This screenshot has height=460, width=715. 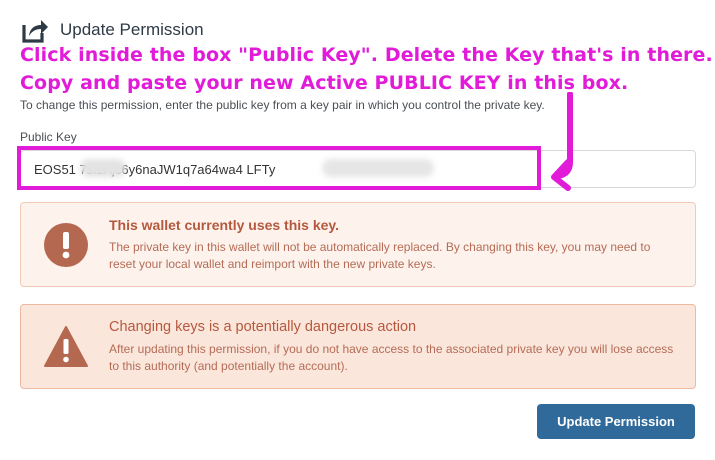 I want to click on share-arrow-icon, so click(x=35, y=31).